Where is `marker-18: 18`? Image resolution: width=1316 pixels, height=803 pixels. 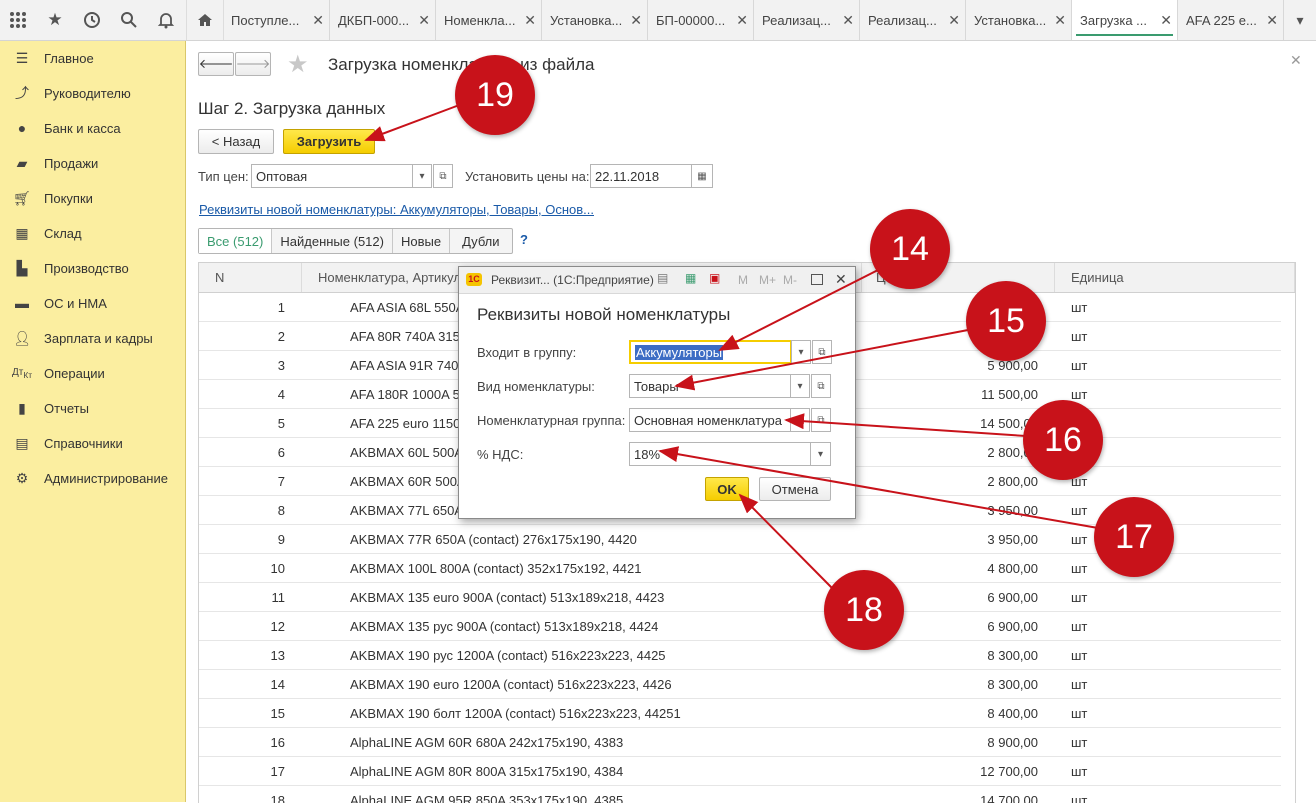 marker-18: 18 is located at coordinates (864, 610).